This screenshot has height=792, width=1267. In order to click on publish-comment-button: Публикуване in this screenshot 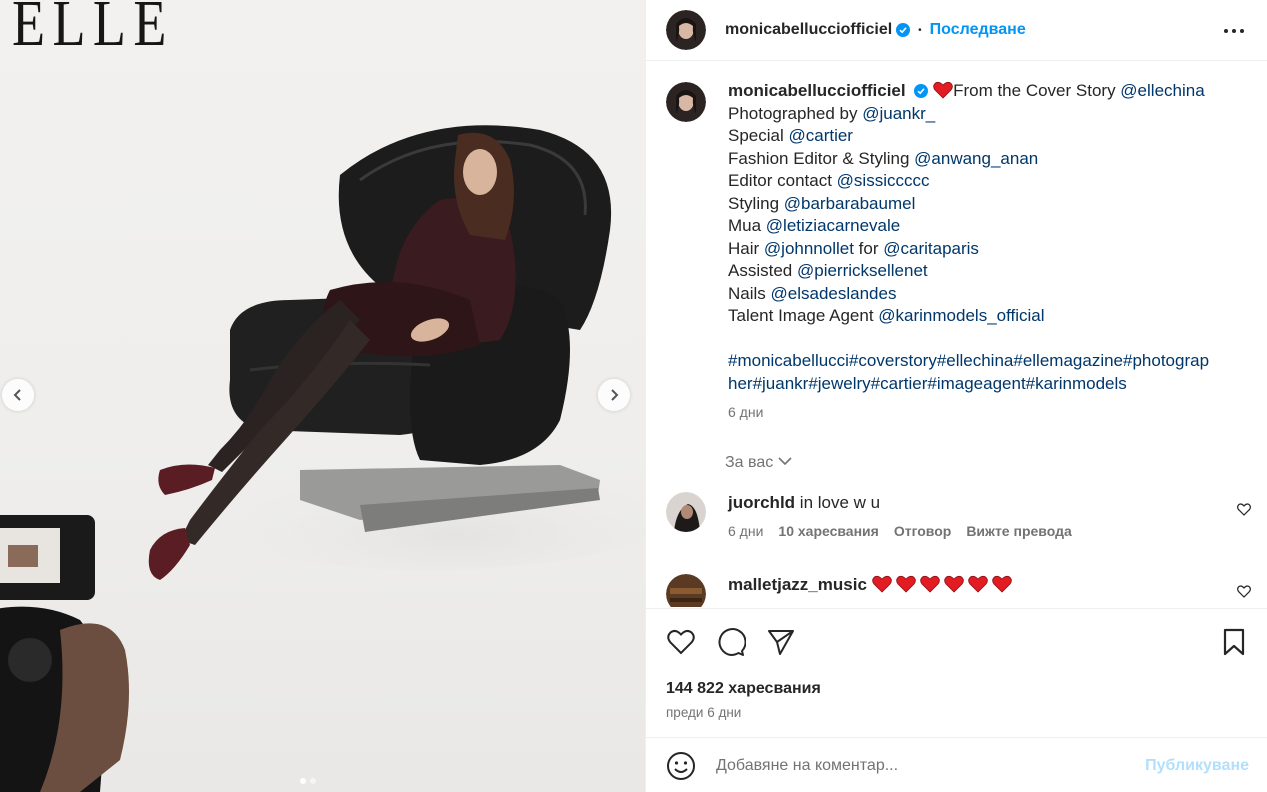, I will do `click(1197, 766)`.